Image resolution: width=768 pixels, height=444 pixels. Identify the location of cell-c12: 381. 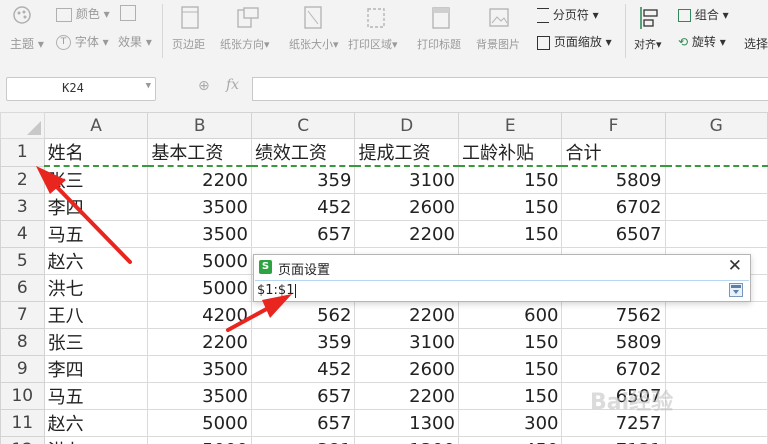
(303, 440).